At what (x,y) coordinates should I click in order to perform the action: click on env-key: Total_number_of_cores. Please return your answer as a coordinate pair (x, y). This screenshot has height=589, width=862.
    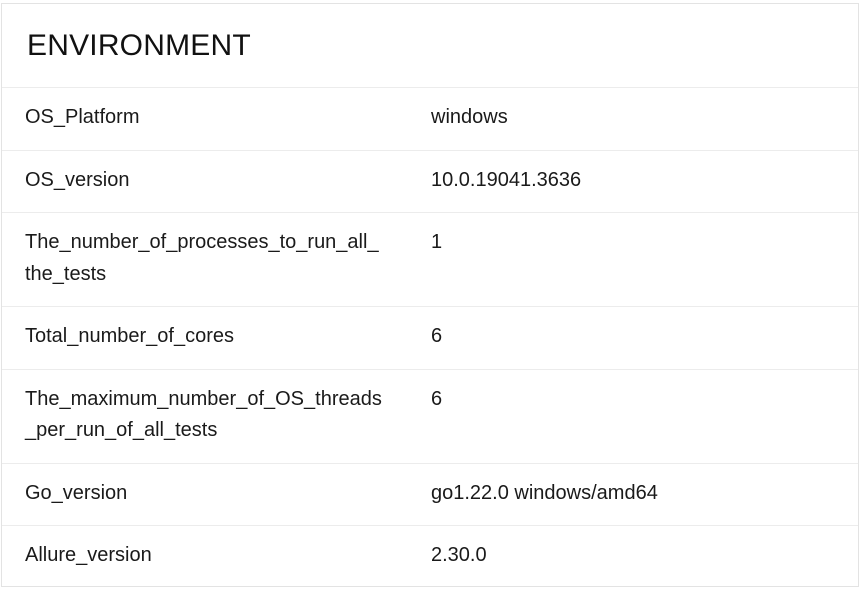
    Looking at the image, I should click on (130, 336).